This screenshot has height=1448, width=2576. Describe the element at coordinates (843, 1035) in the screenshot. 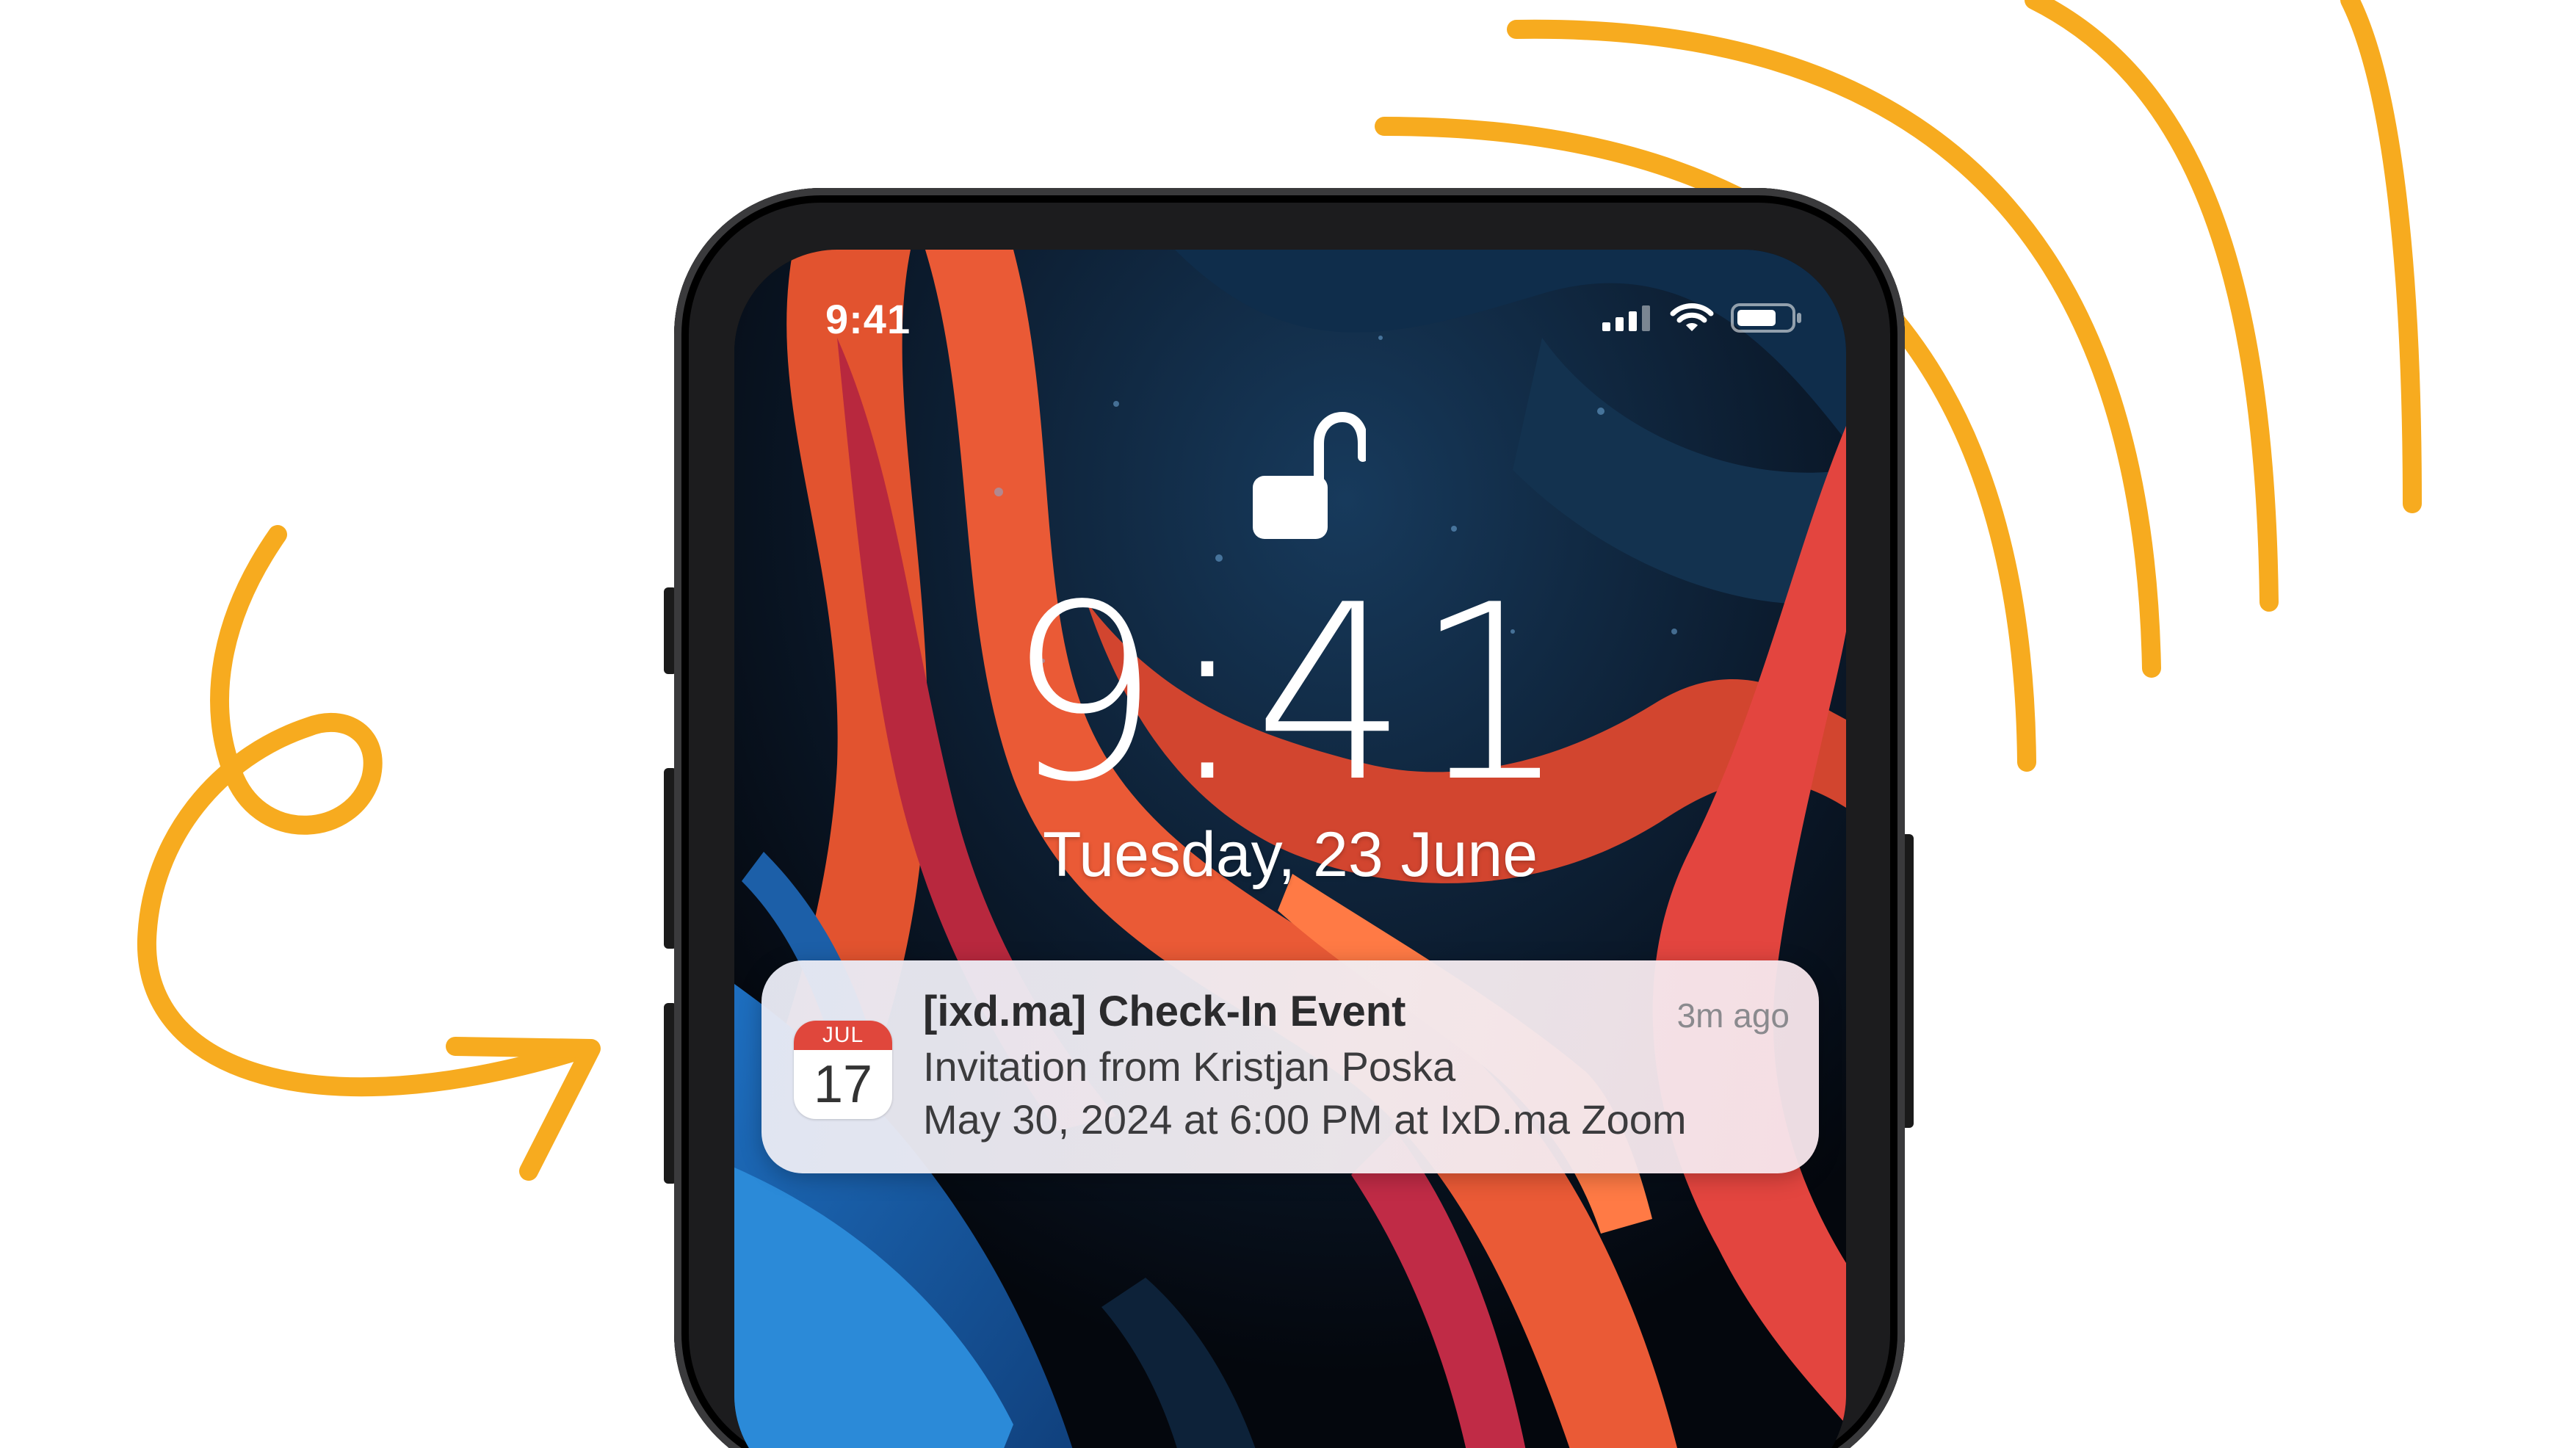

I see `calendar-icon-month: JUL` at that location.